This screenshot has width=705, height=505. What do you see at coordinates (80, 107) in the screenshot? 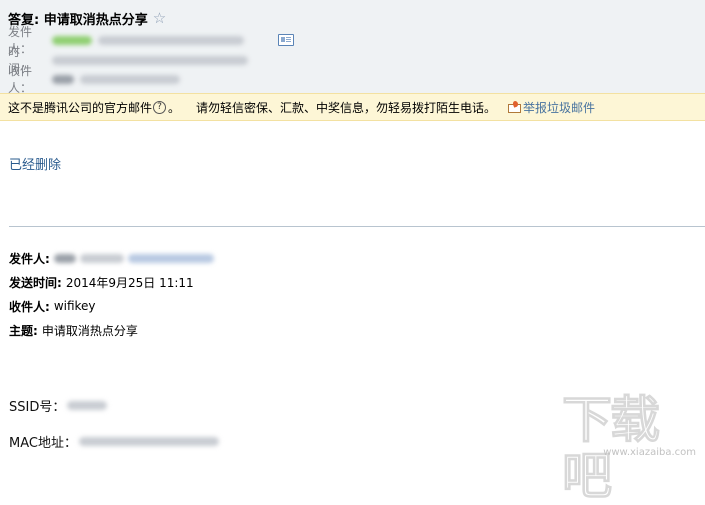
I see `warning-text: 这不是腾讯公司的官方邮件` at bounding box center [80, 107].